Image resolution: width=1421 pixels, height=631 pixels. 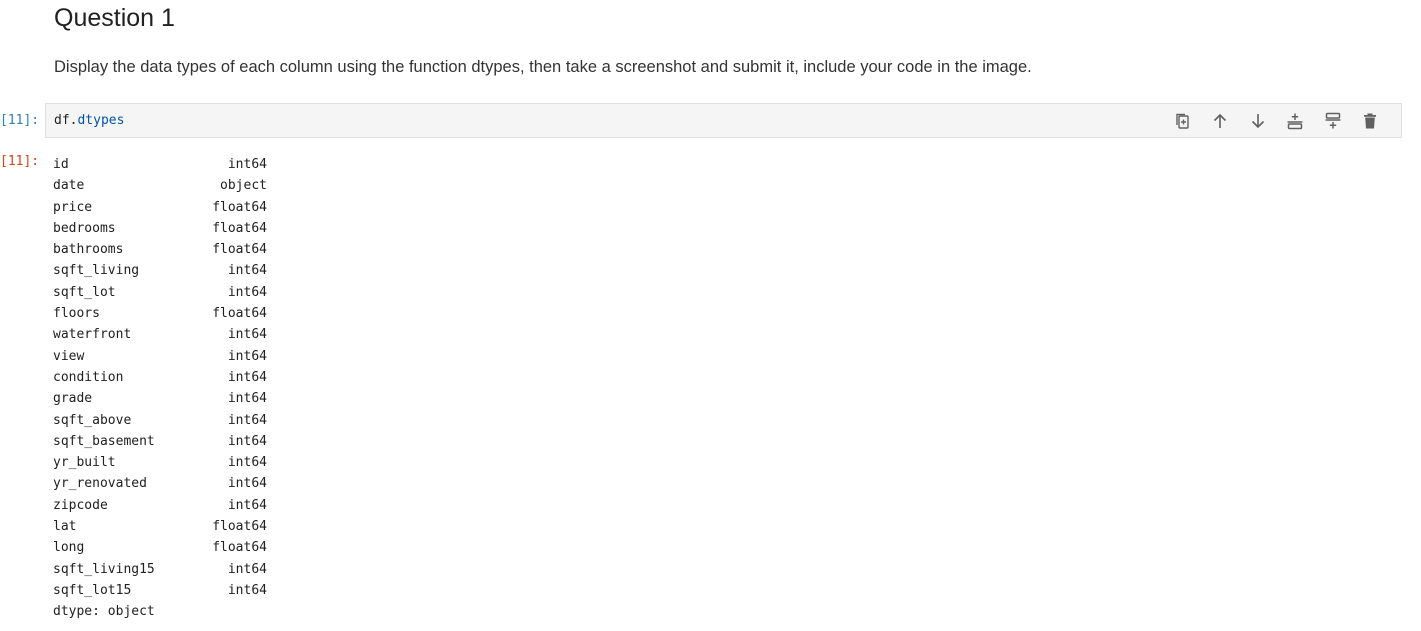 I want to click on column-name: sqft_living15, so click(x=104, y=569).